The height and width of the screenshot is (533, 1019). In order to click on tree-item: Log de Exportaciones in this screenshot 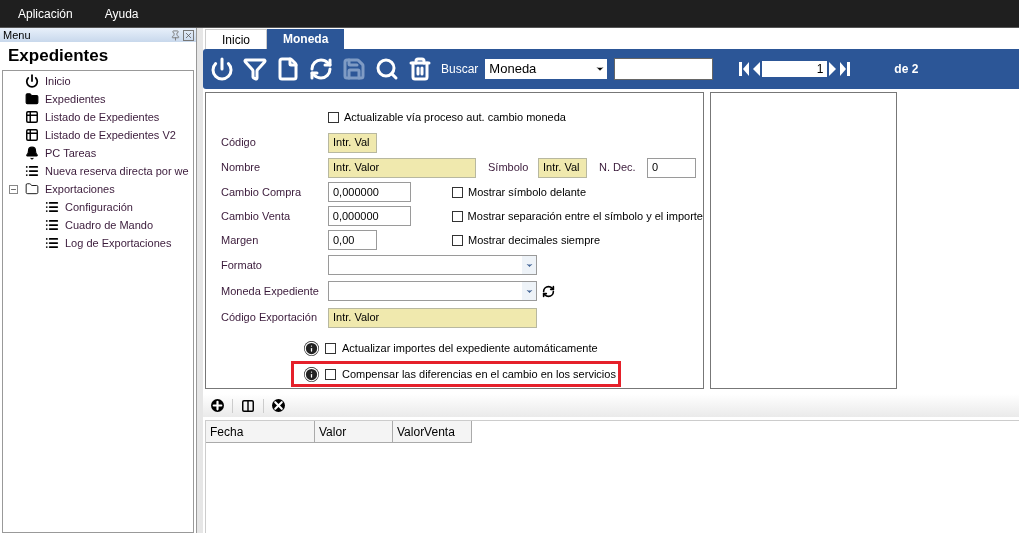, I will do `click(118, 243)`.